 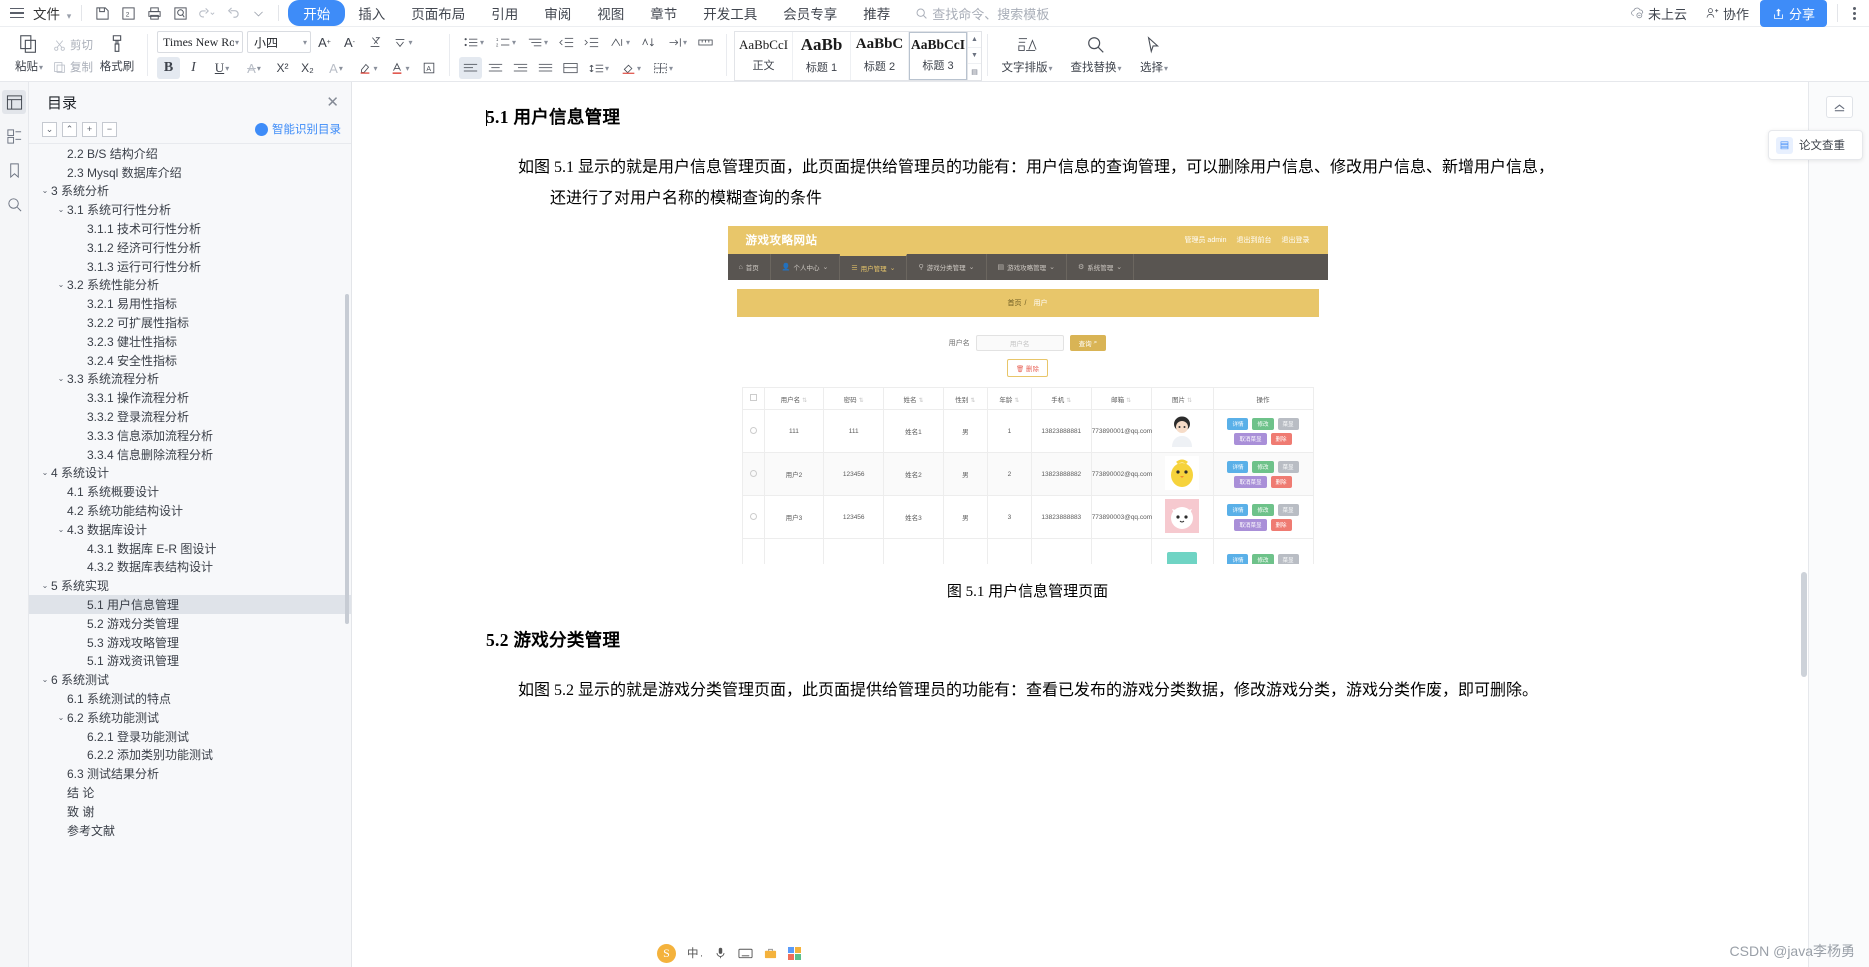 What do you see at coordinates (1296, 240) in the screenshot?
I see `logout-link: 退出登录` at bounding box center [1296, 240].